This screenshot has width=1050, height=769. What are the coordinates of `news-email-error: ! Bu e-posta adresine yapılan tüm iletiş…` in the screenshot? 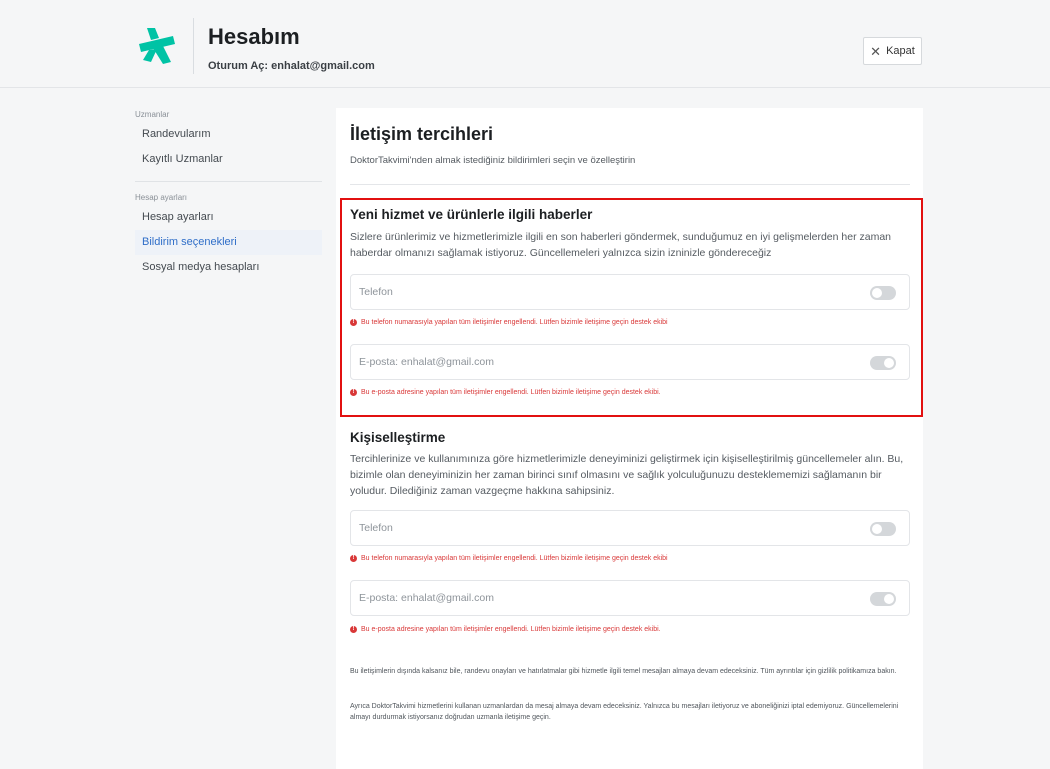 It's located at (505, 392).